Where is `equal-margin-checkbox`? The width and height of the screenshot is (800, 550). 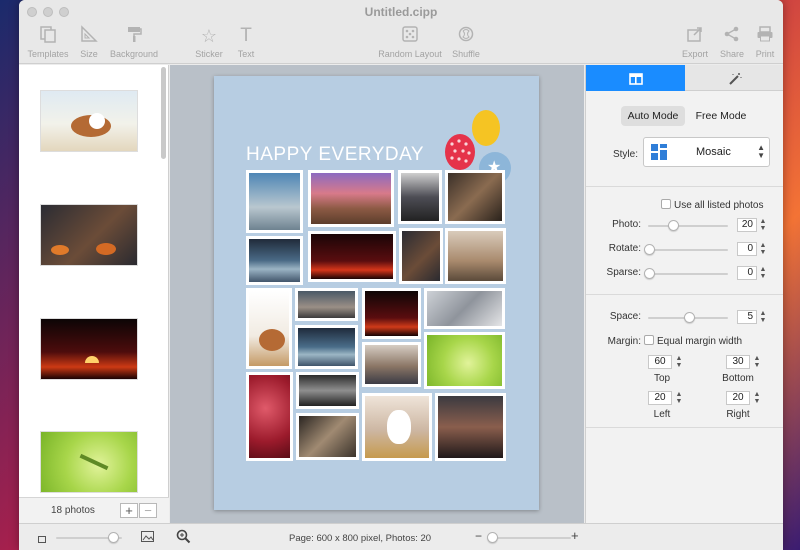
equal-margin-checkbox is located at coordinates (649, 340).